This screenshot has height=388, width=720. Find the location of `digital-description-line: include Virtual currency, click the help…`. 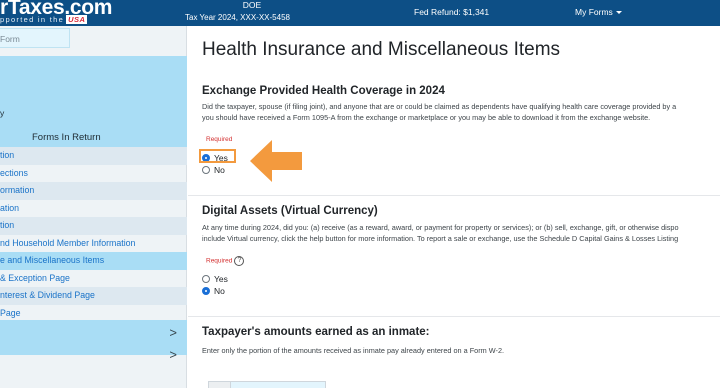

digital-description-line: include Virtual currency, click the help… is located at coordinates (440, 238).